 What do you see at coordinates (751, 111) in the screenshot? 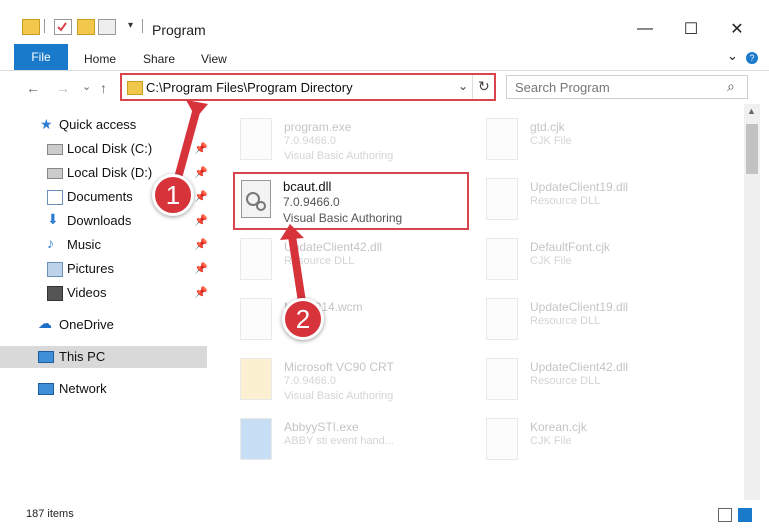
I see `scroll-up-icon: ▲` at bounding box center [751, 111].